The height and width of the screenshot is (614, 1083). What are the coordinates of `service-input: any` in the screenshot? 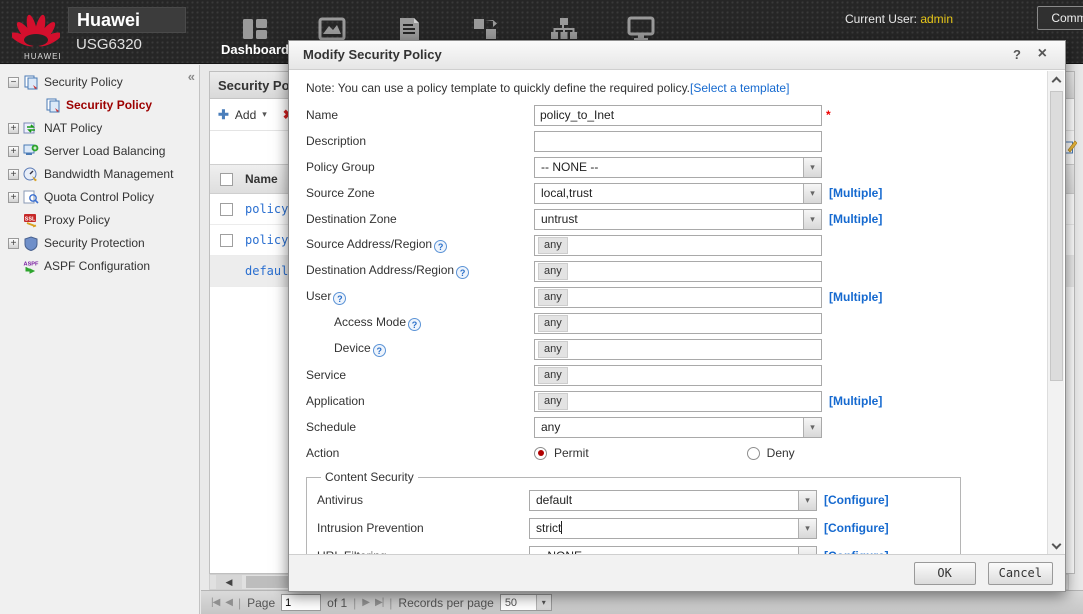 It's located at (678, 375).